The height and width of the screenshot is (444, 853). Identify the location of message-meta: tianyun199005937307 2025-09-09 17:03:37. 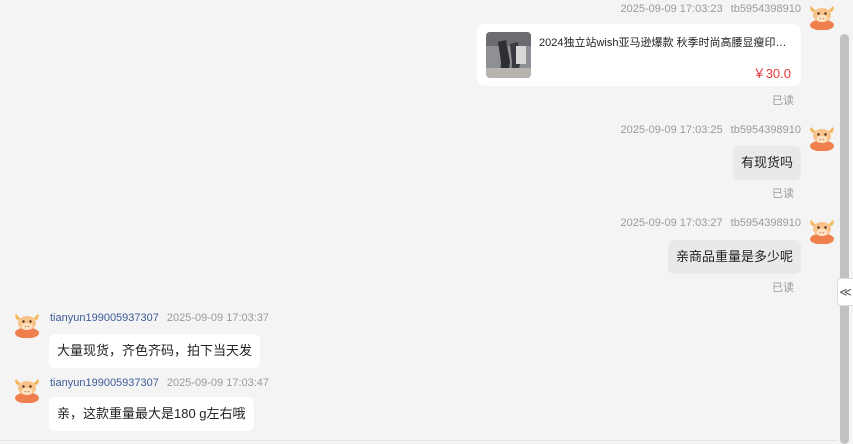
(159, 318).